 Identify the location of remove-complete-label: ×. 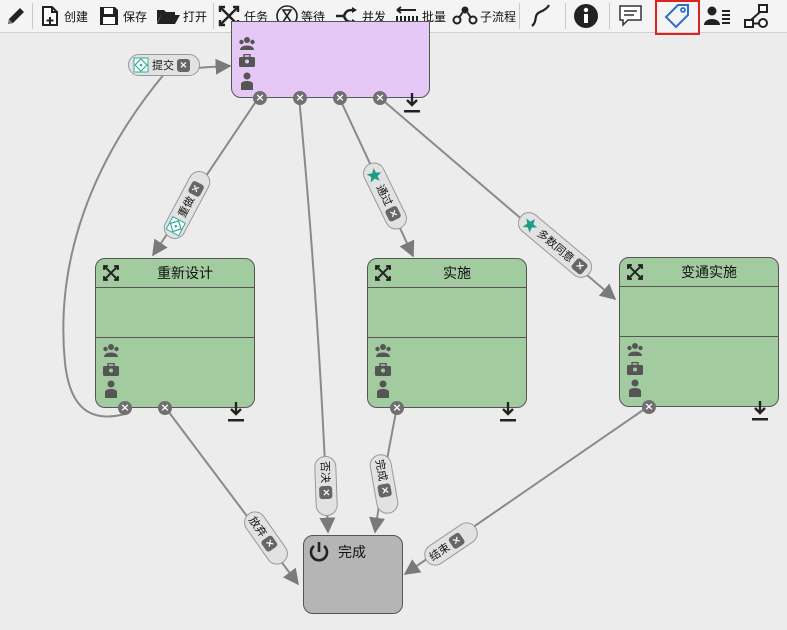
(385, 490).